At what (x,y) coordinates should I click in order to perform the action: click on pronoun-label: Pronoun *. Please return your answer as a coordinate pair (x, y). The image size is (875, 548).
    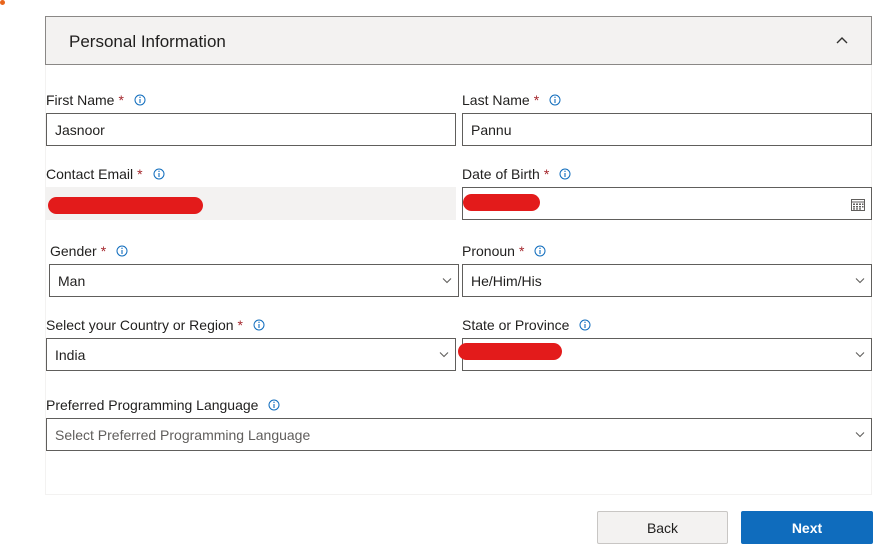
    Looking at the image, I should click on (504, 251).